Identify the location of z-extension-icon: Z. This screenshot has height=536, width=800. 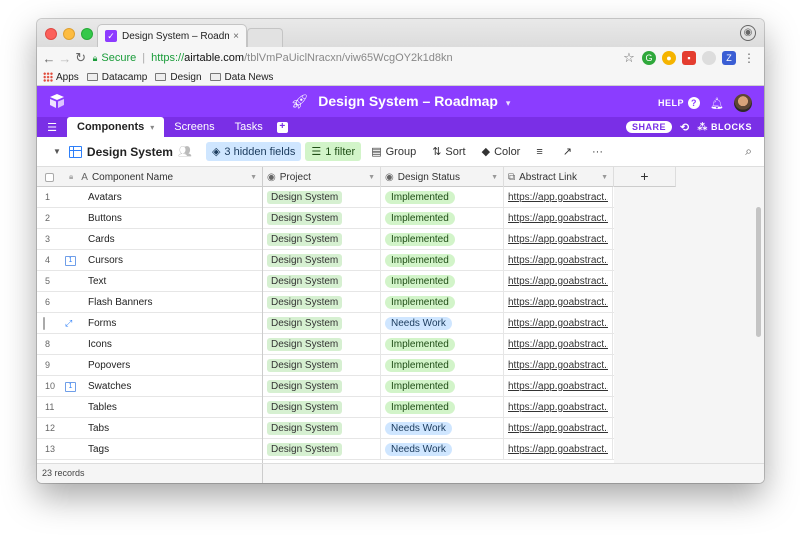
(729, 58).